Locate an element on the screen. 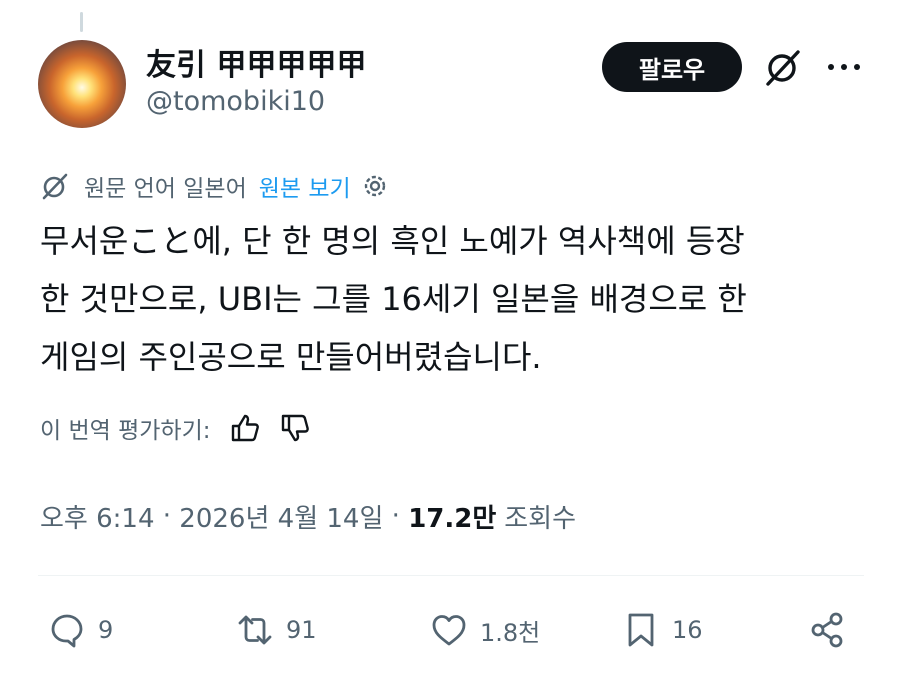 The width and height of the screenshot is (900, 691). heart-icon is located at coordinates (449, 630).